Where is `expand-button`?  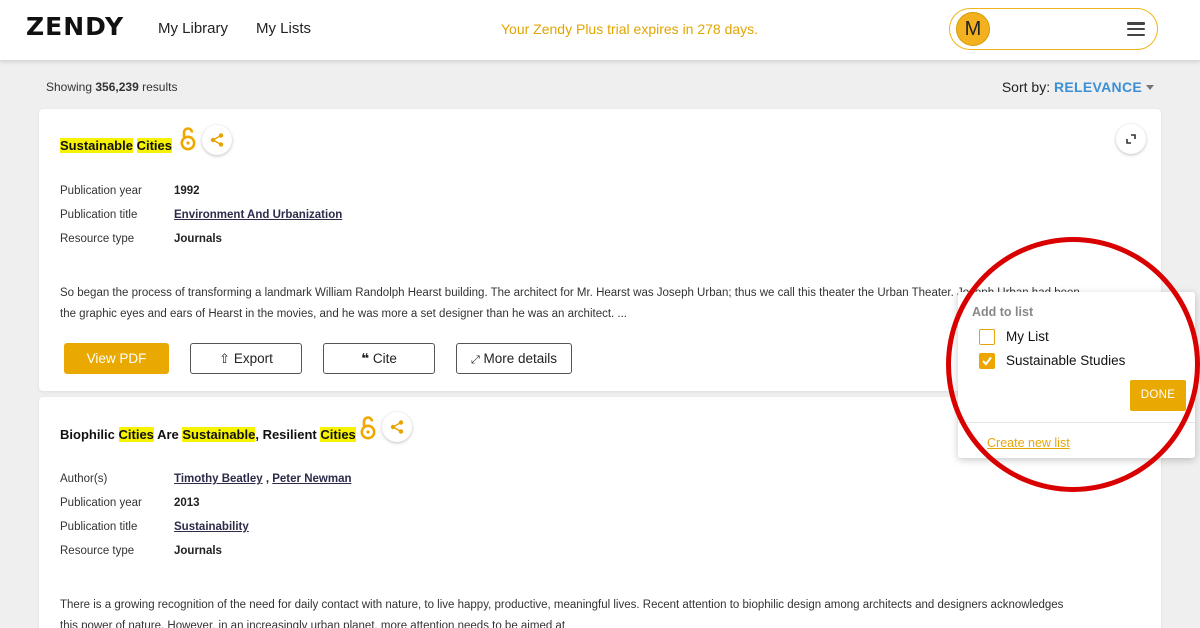
expand-button is located at coordinates (1131, 139).